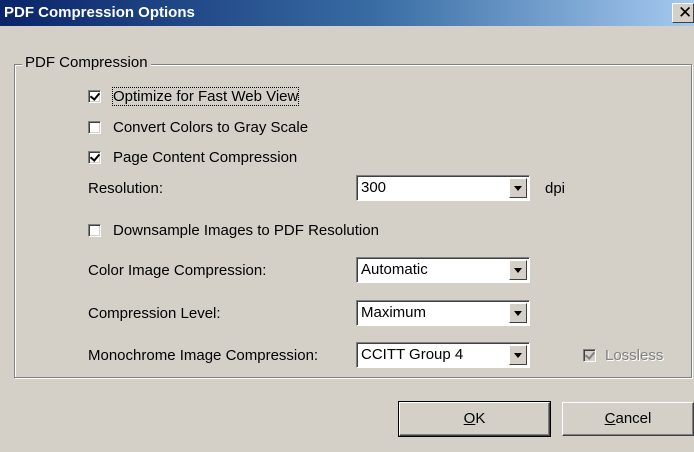 Image resolution: width=694 pixels, height=452 pixels. I want to click on mono-compression-value: CCITT Group 4, so click(412, 354).